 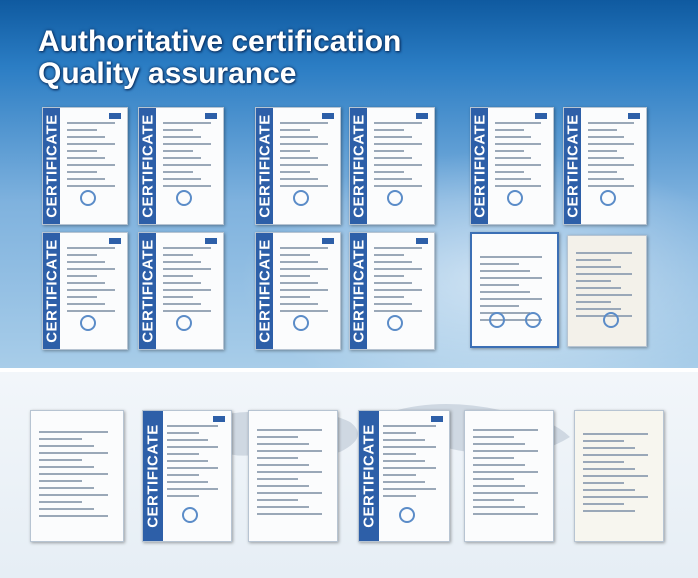 What do you see at coordinates (167, 73) in the screenshot?
I see `headline-quality: Quality assurance` at bounding box center [167, 73].